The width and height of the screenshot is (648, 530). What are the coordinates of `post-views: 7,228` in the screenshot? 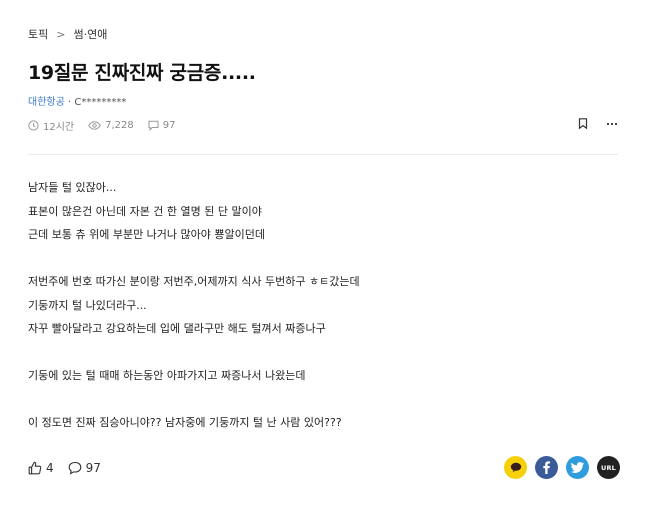 It's located at (111, 125).